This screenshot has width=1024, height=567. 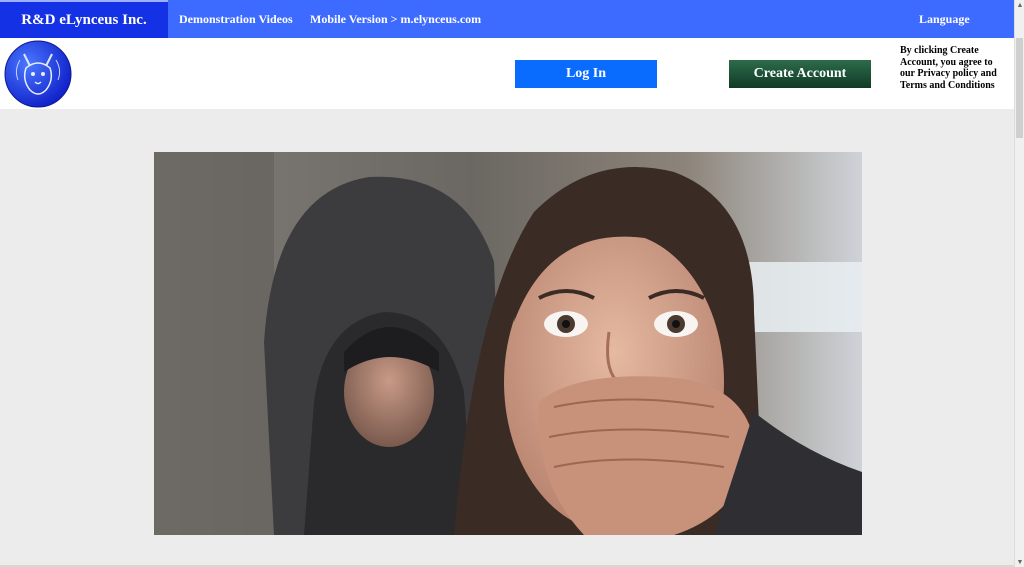 I want to click on scroll-up-arrow-icon: ▲, so click(x=1019, y=5).